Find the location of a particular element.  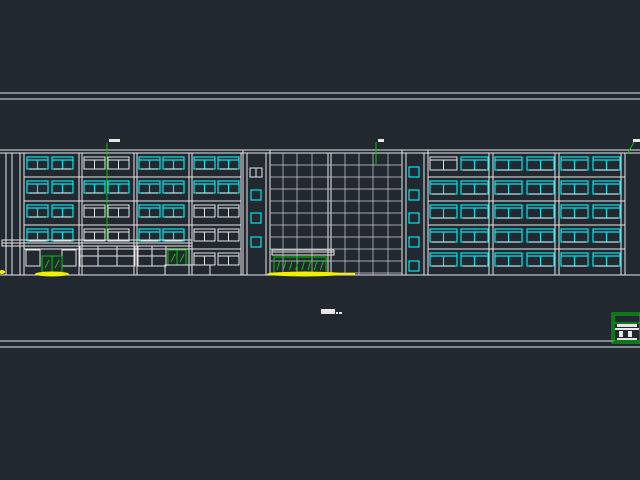

left-wing-floor-lines is located at coordinates (132, 213).